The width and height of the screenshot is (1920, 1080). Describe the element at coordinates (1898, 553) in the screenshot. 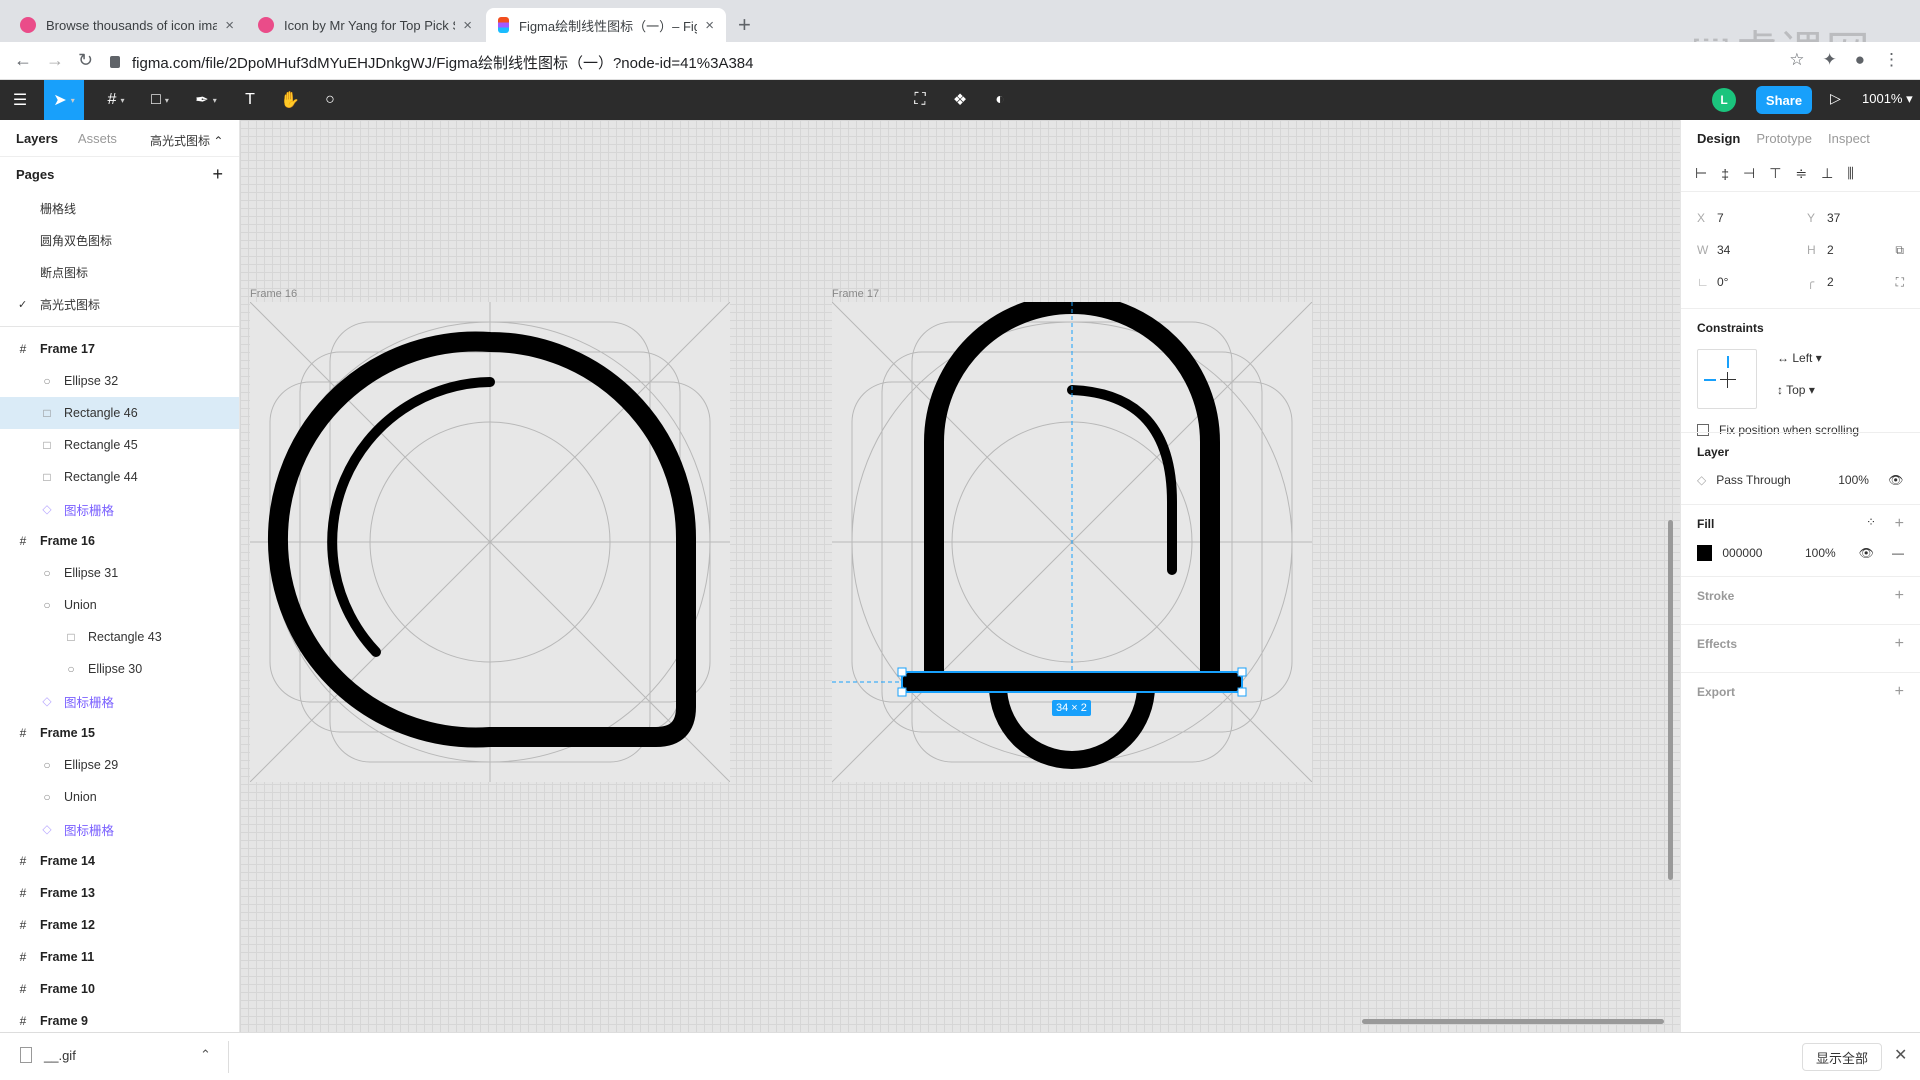

I see `remove-fill-icon: —` at that location.